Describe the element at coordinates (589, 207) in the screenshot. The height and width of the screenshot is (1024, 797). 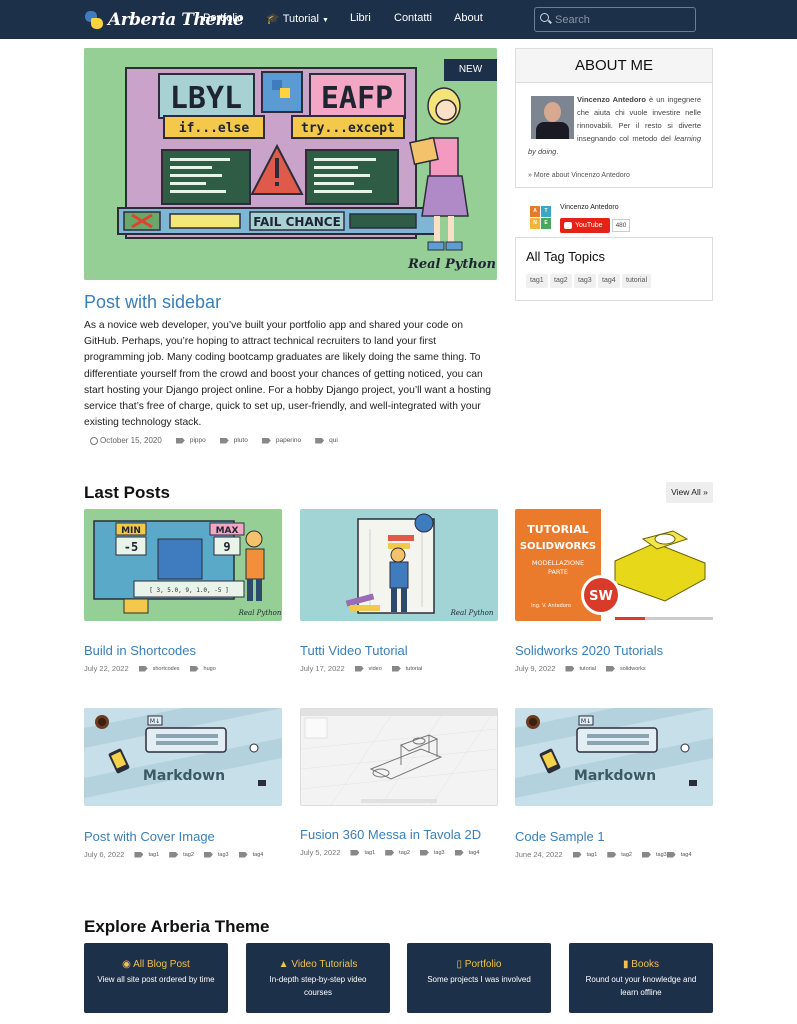
I see `youtube-channel-name: Vincenzo Antedoro` at that location.